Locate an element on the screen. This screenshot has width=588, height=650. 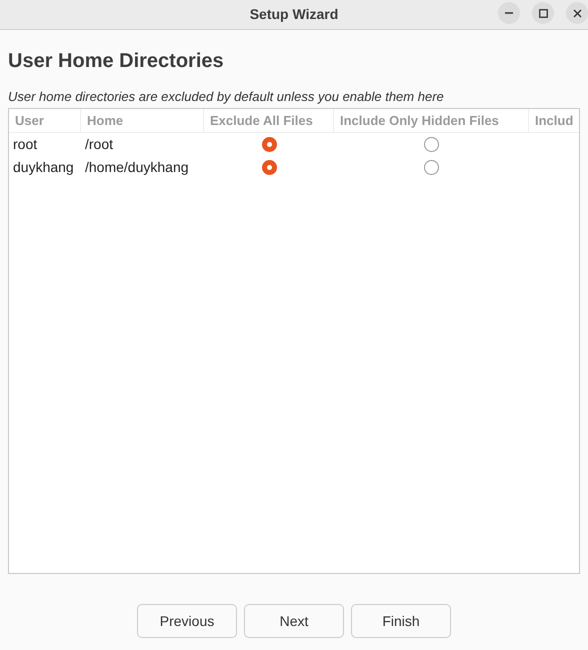
wizard-button: Finish is located at coordinates (401, 621).